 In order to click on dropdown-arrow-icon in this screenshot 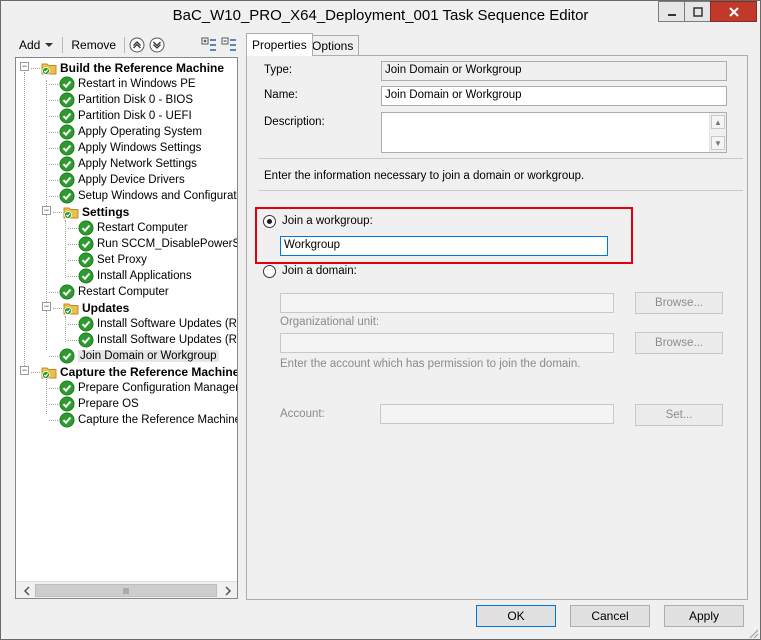, I will do `click(49, 45)`.